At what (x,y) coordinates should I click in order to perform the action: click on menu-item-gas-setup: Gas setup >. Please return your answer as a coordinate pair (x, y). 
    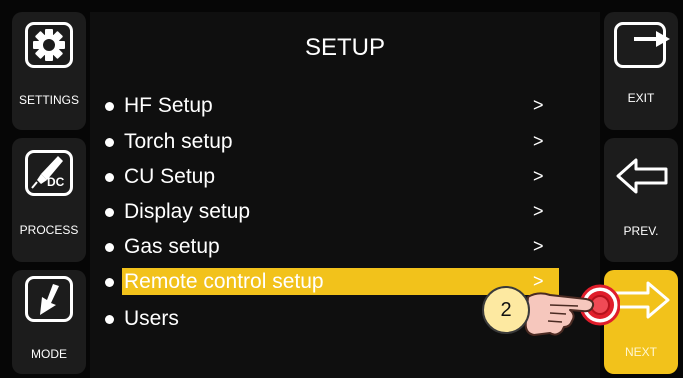
    Looking at the image, I should click on (330, 247).